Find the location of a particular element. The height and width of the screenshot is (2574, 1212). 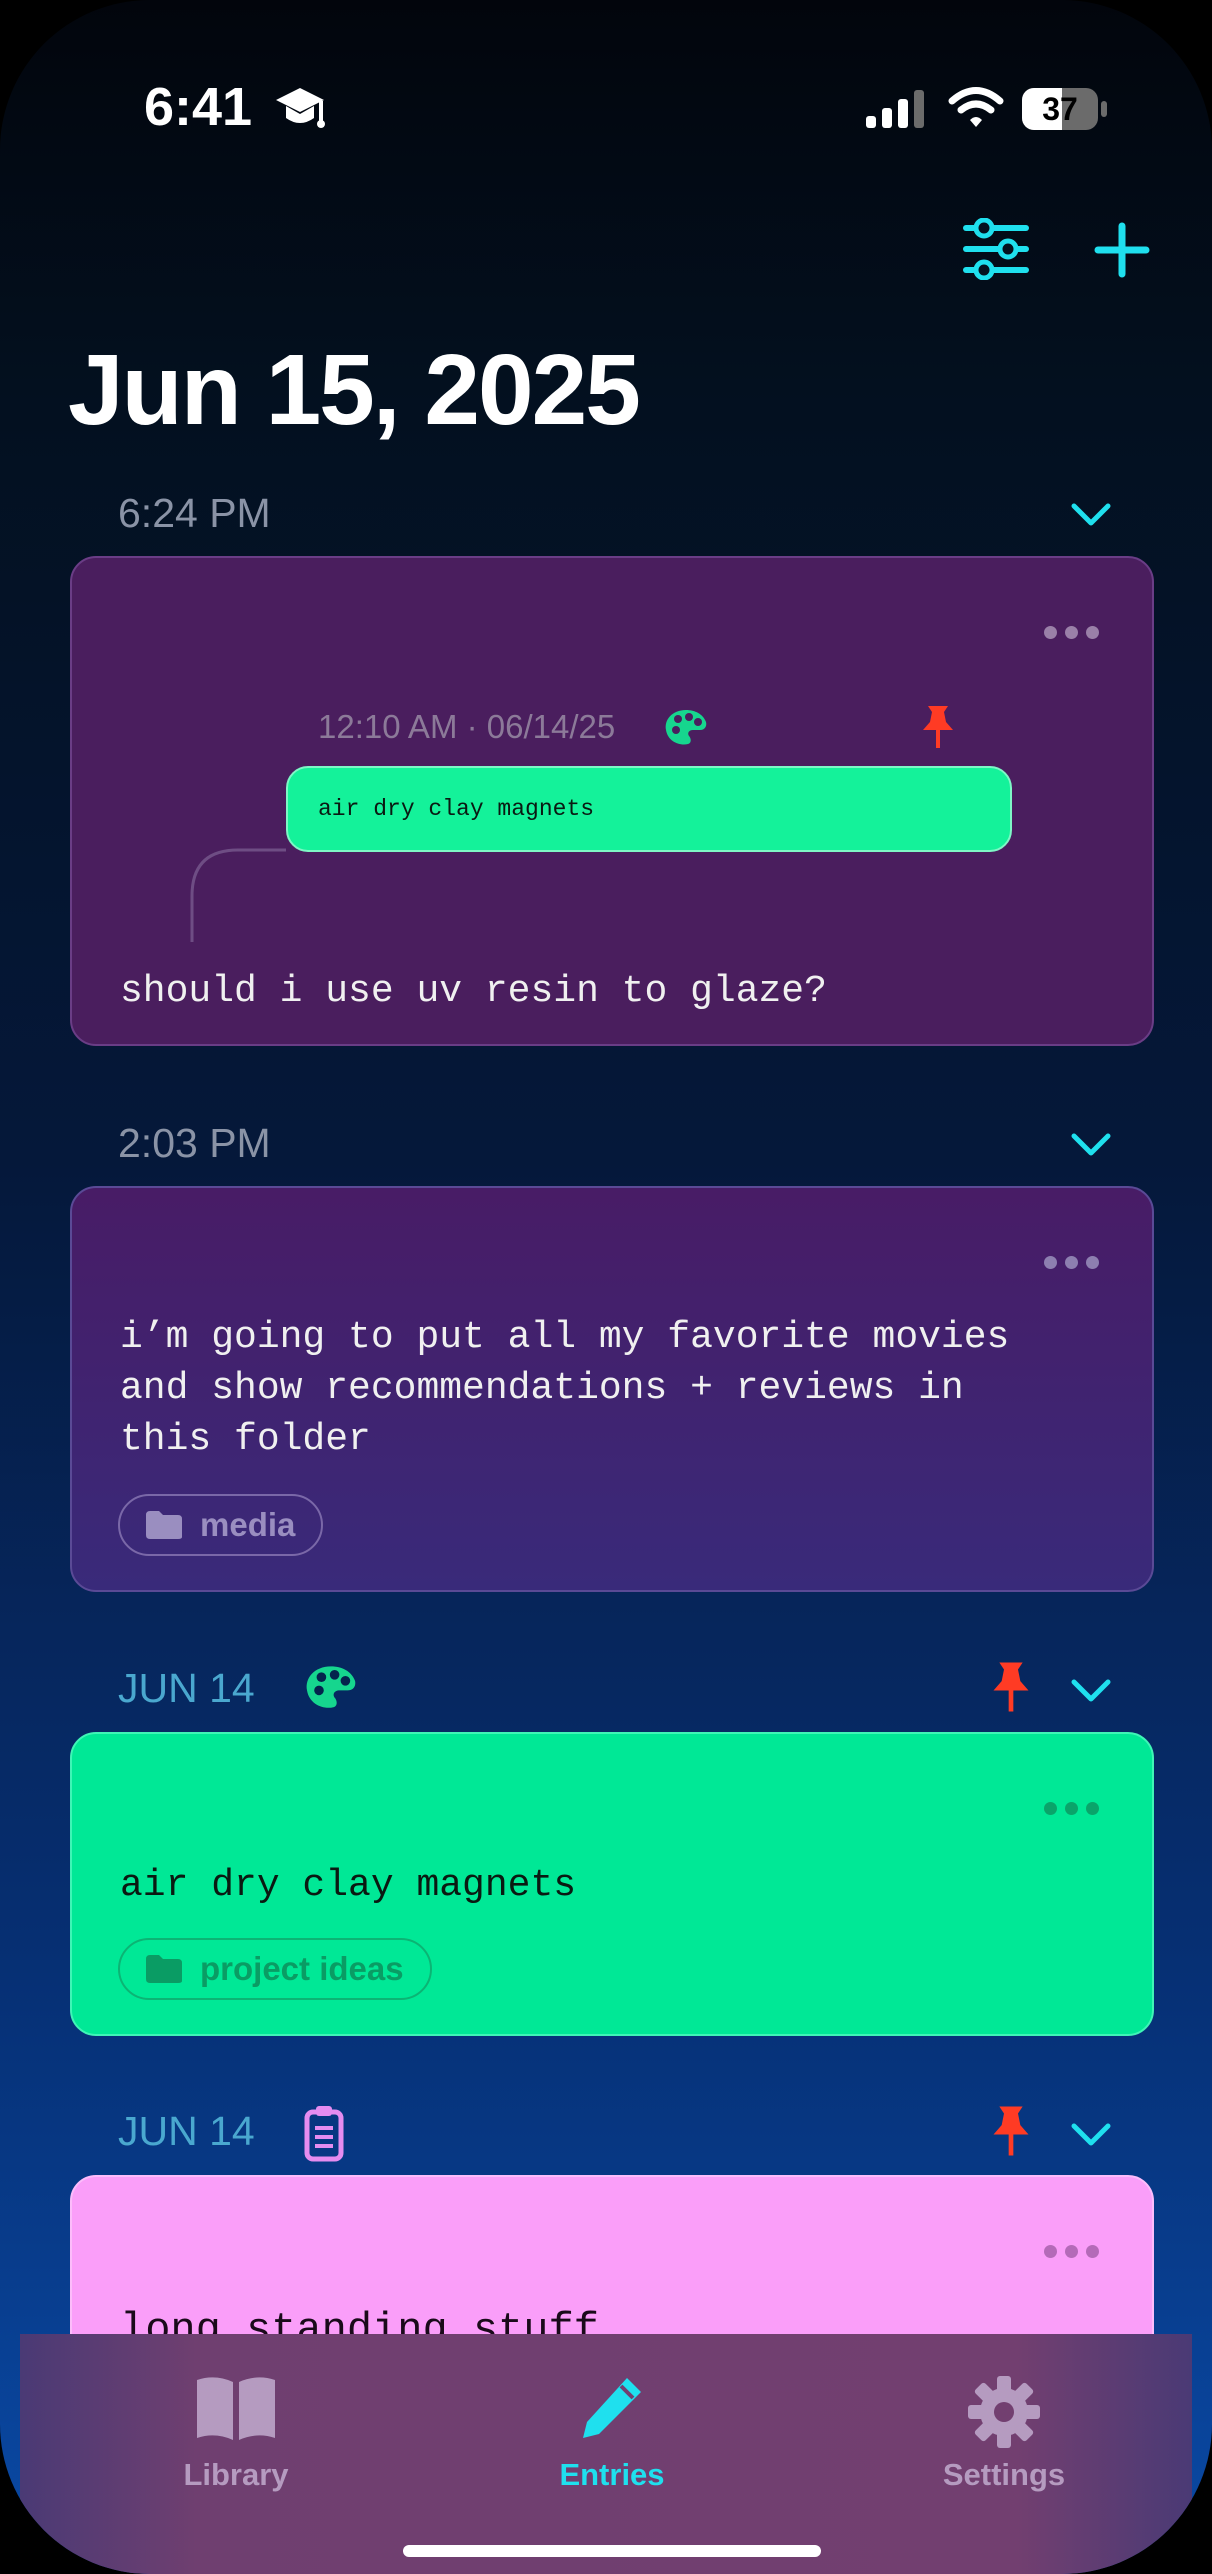

battery-level: 37 is located at coordinates (1060, 109).